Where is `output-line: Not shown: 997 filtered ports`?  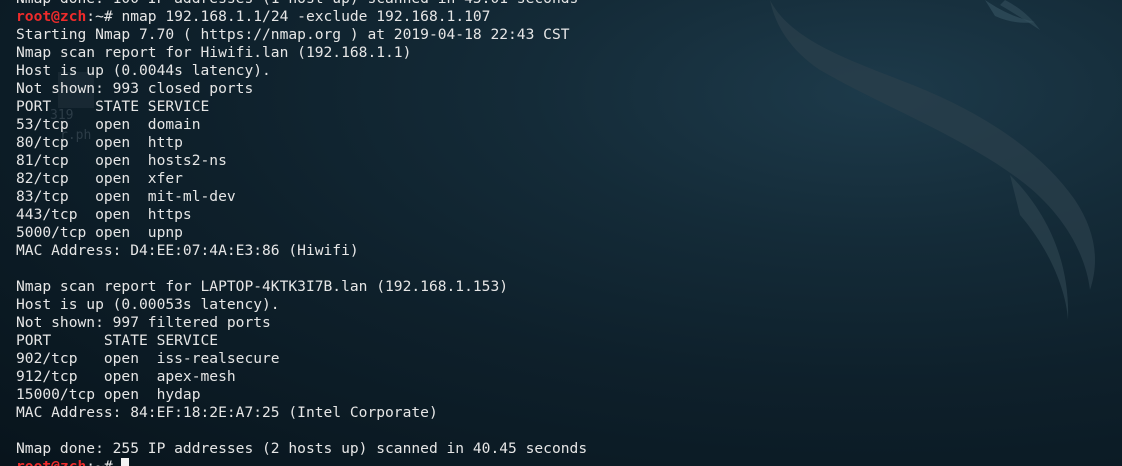 output-line: Not shown: 997 filtered ports is located at coordinates (143, 322).